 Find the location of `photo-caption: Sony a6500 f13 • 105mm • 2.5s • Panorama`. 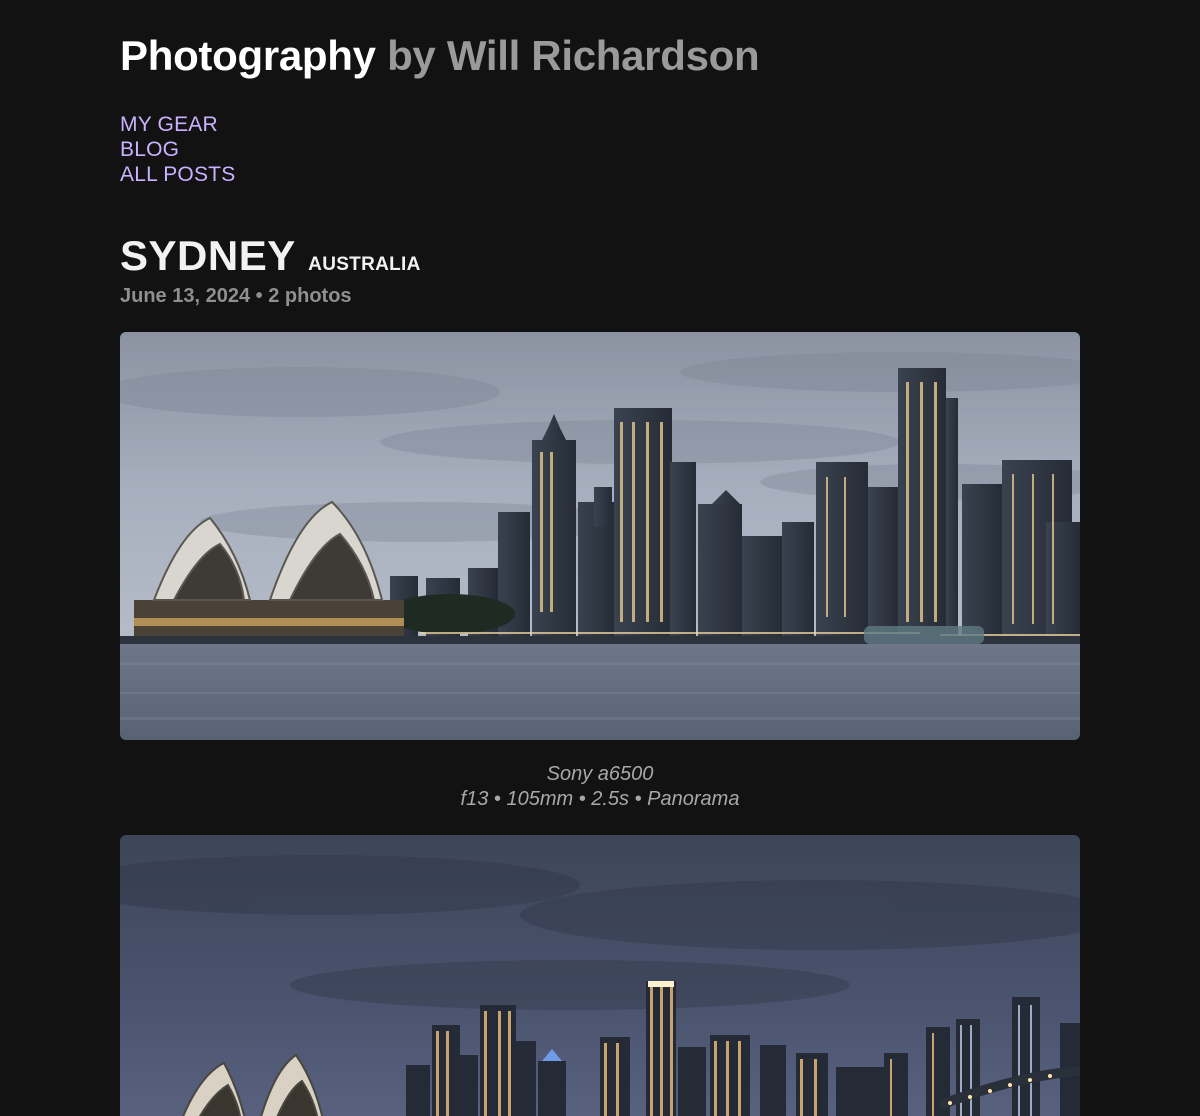

photo-caption: Sony a6500 f13 • 105mm • 2.5s • Panorama is located at coordinates (600, 787).